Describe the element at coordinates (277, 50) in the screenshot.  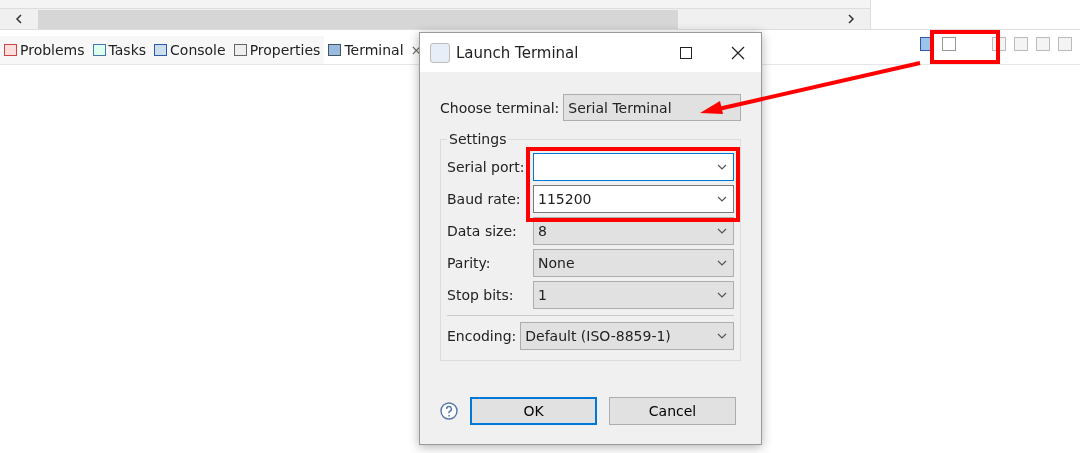
I see `view-tab: Properties` at that location.